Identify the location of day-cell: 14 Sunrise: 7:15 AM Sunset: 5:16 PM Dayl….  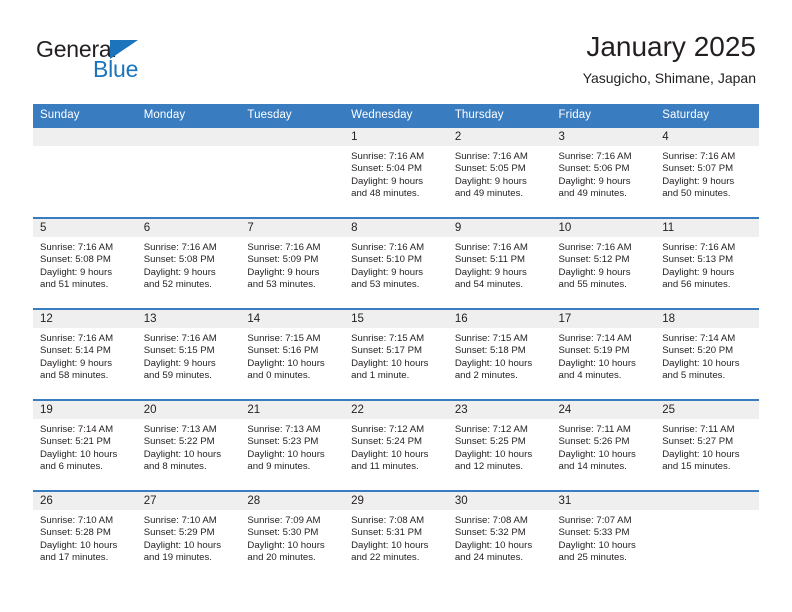
(292, 354).